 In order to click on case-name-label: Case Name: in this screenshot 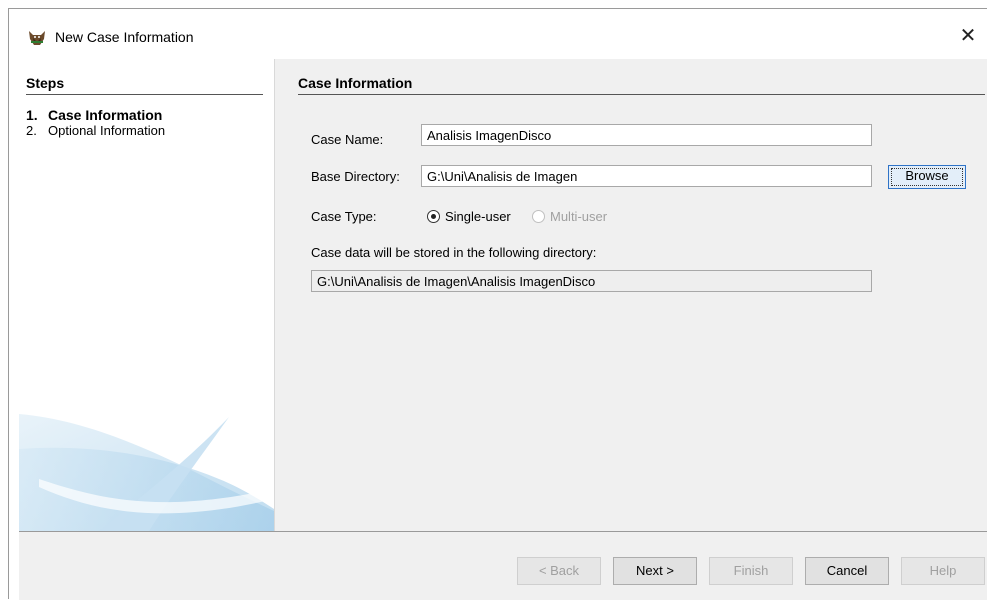, I will do `click(347, 139)`.